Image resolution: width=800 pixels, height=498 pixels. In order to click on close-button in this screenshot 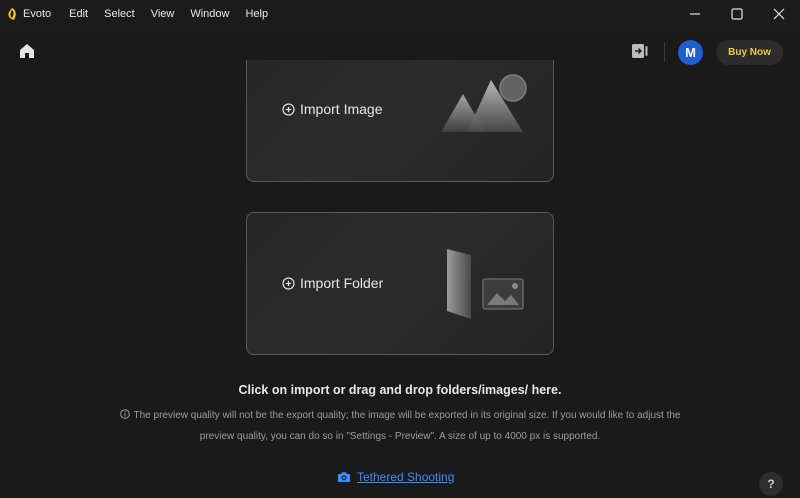, I will do `click(779, 14)`.